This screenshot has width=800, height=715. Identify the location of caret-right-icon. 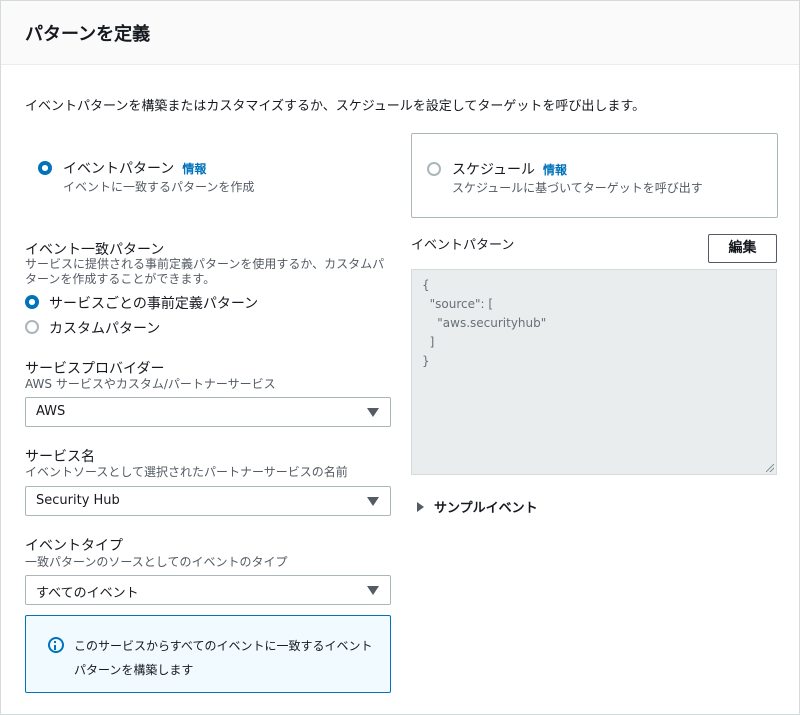
(420, 507).